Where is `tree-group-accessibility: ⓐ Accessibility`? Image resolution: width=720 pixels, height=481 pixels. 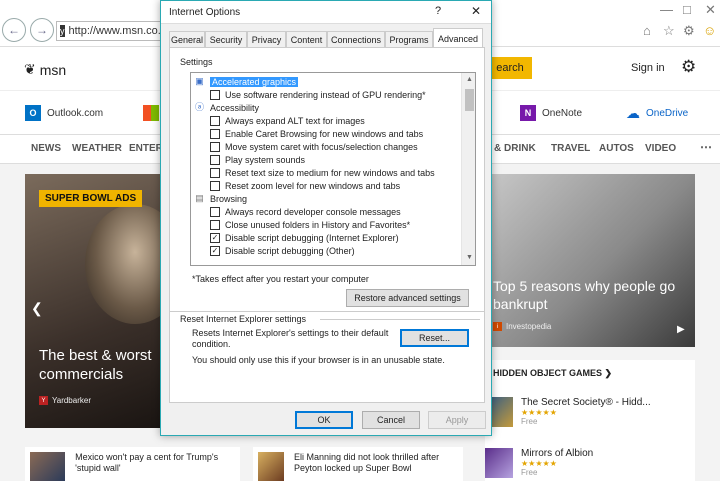
tree-group-accessibility: ⓐ Accessibility is located at coordinates (226, 107).